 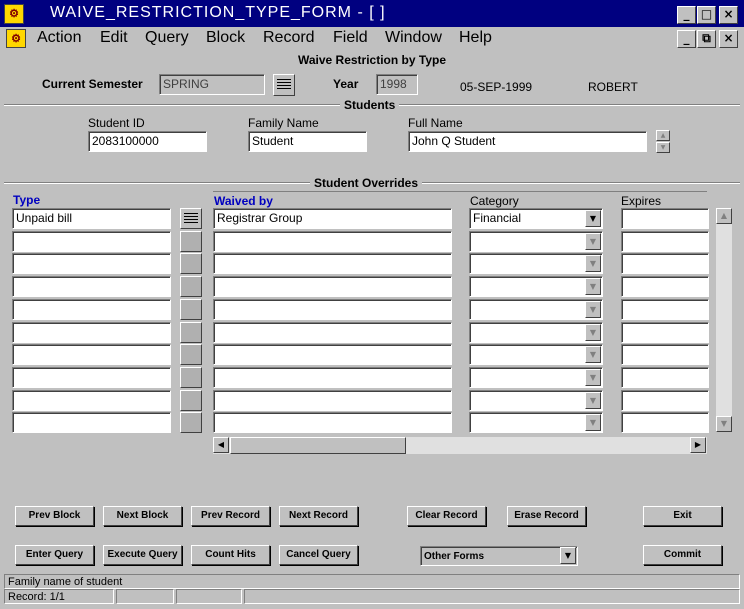 I want to click on full-name-field: John Q Student, so click(x=527, y=141).